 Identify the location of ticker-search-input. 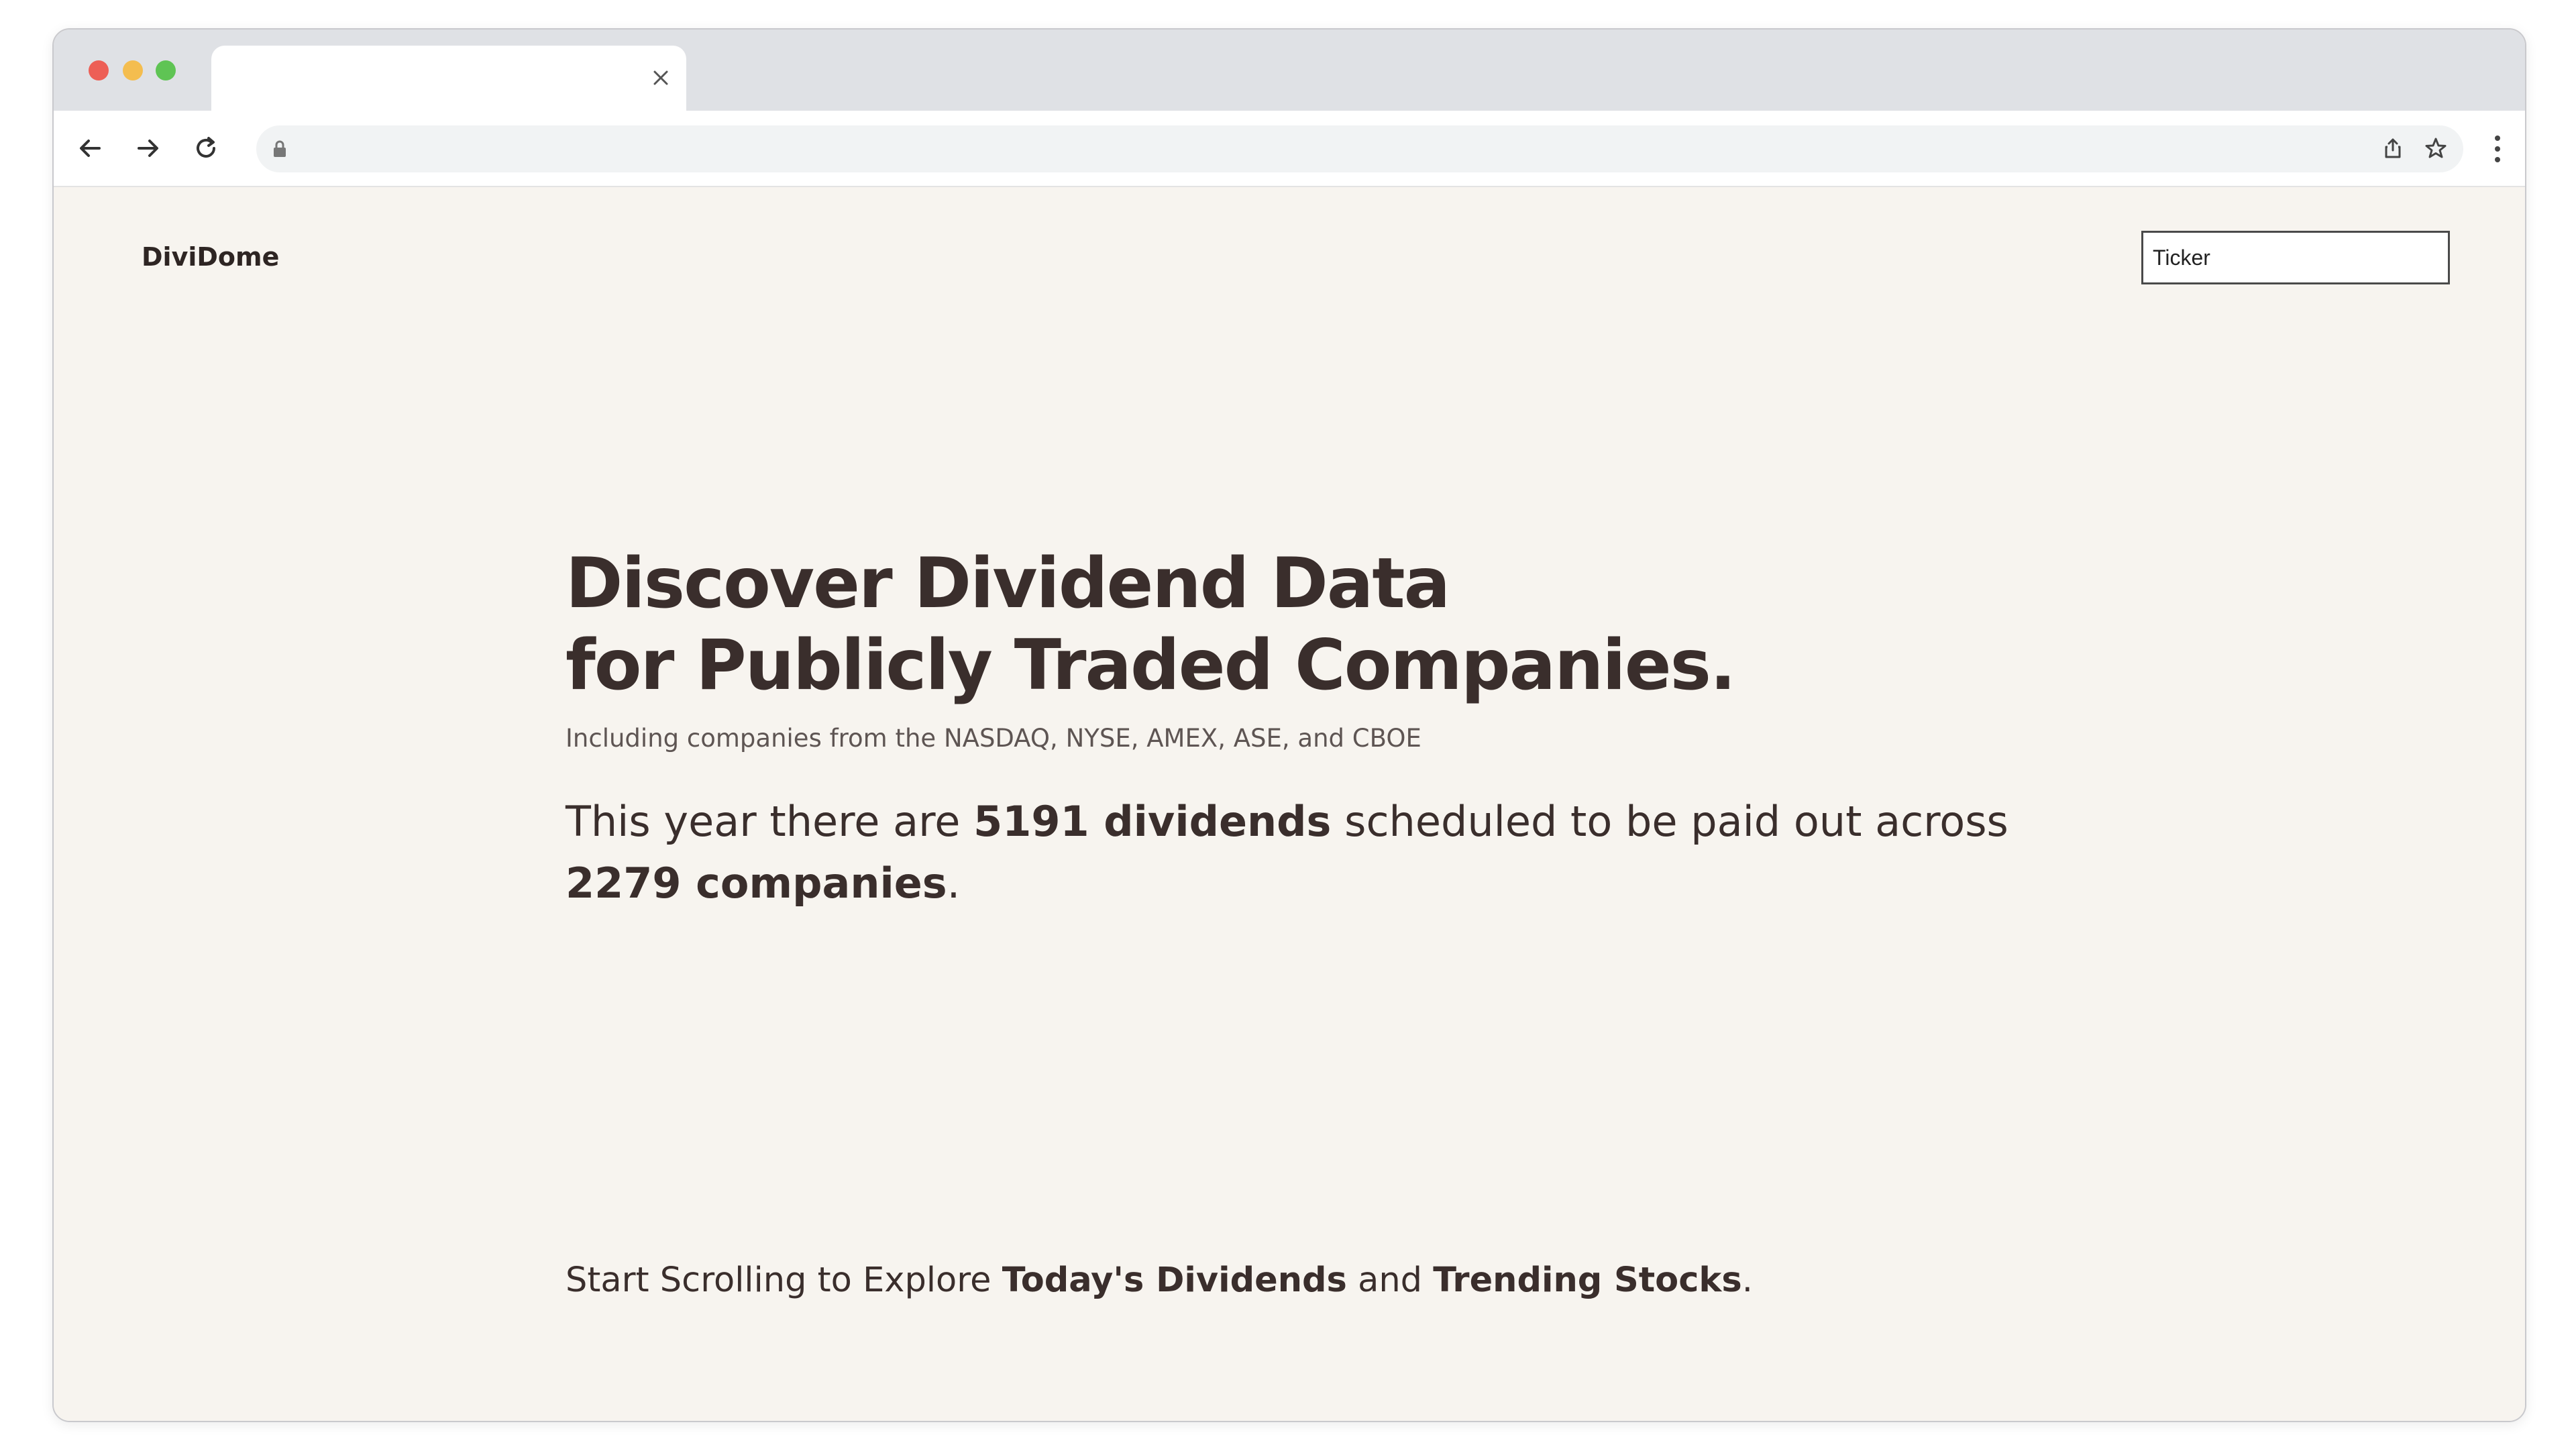
(2295, 257).